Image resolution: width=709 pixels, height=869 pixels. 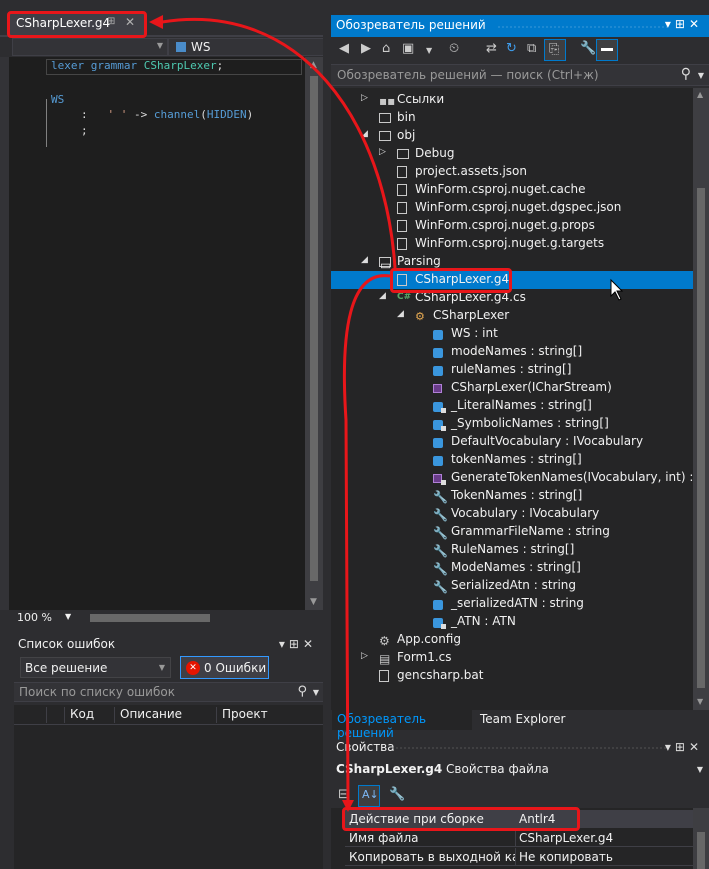 What do you see at coordinates (617, 289) in the screenshot?
I see `mouse-cursor-icon` at bounding box center [617, 289].